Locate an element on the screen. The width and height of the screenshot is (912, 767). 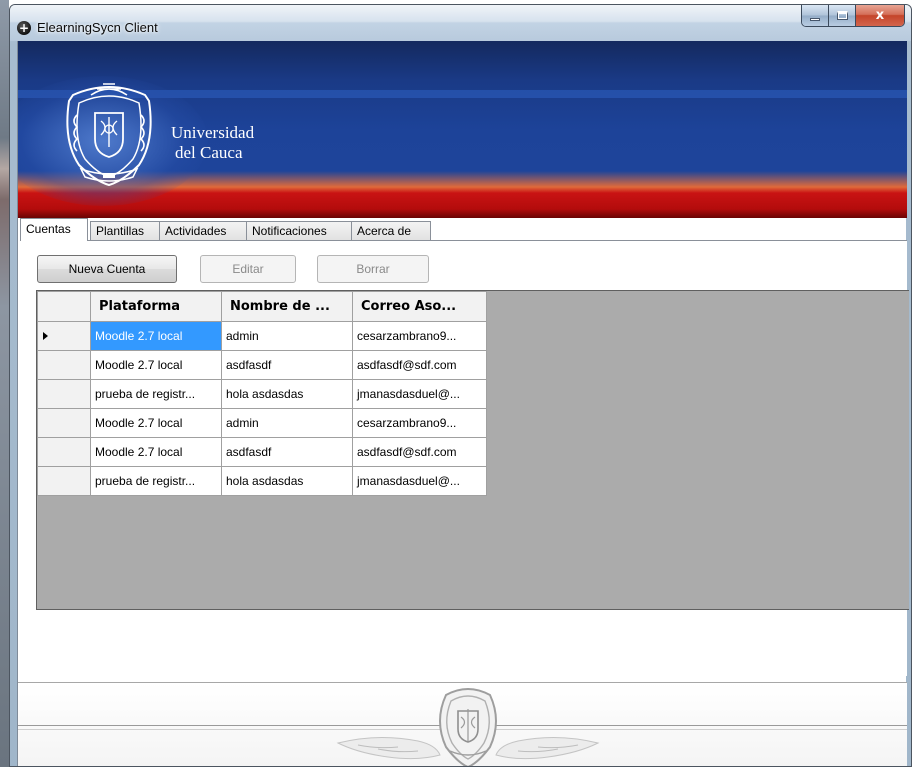
window-title: ElearningSycn Client is located at coordinates (97, 27).